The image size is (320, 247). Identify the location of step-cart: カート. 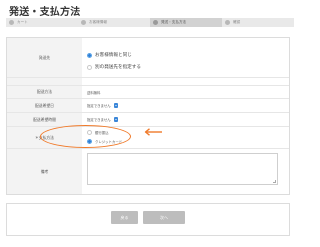
(42, 22).